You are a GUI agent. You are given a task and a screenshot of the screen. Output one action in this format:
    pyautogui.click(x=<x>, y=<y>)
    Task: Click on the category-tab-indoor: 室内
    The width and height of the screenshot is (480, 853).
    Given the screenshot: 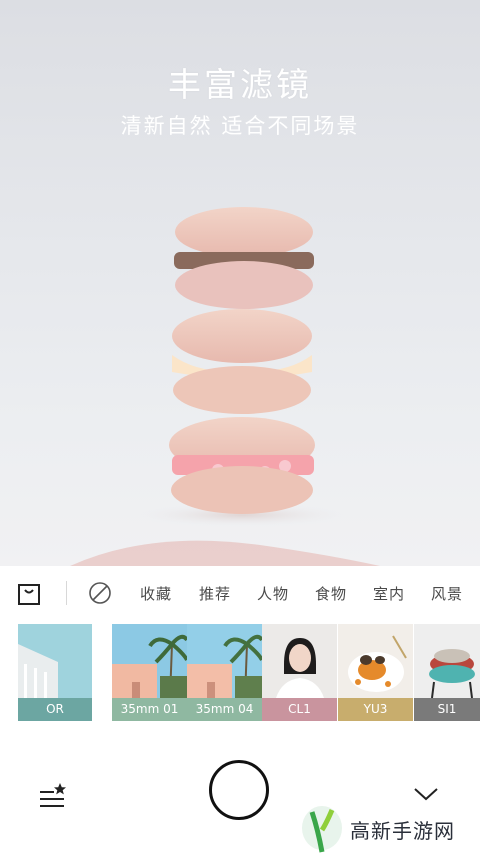 What is the action you would take?
    pyautogui.click(x=389, y=593)
    